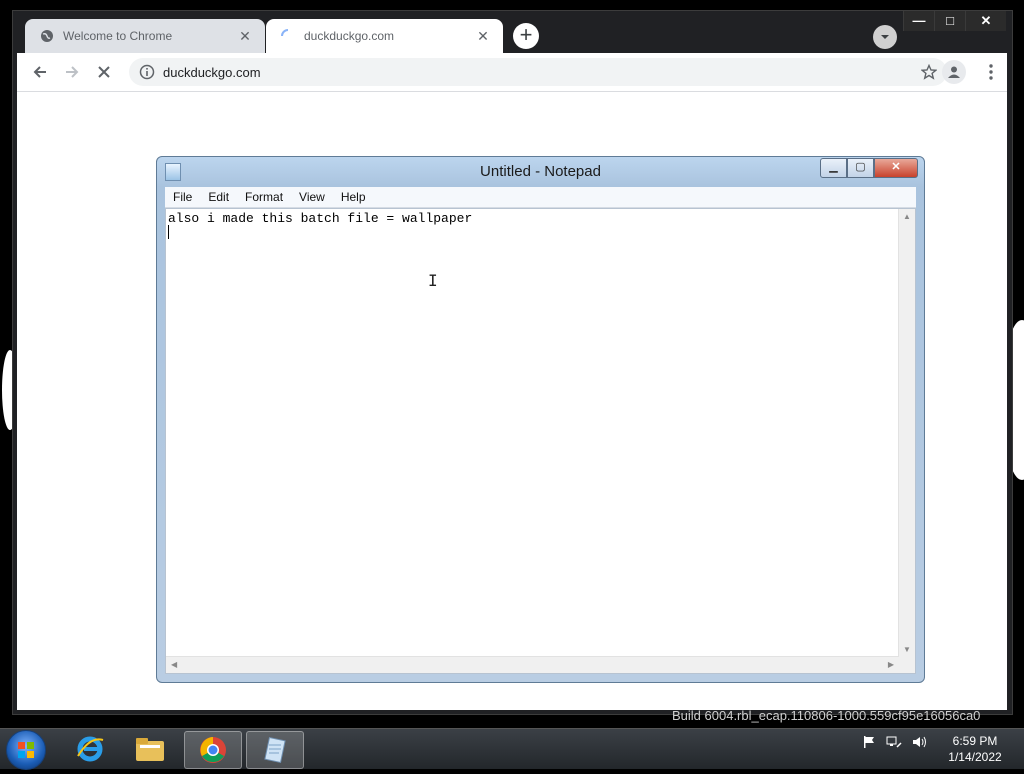 This screenshot has height=774, width=1024. I want to click on start-button, so click(26, 750).